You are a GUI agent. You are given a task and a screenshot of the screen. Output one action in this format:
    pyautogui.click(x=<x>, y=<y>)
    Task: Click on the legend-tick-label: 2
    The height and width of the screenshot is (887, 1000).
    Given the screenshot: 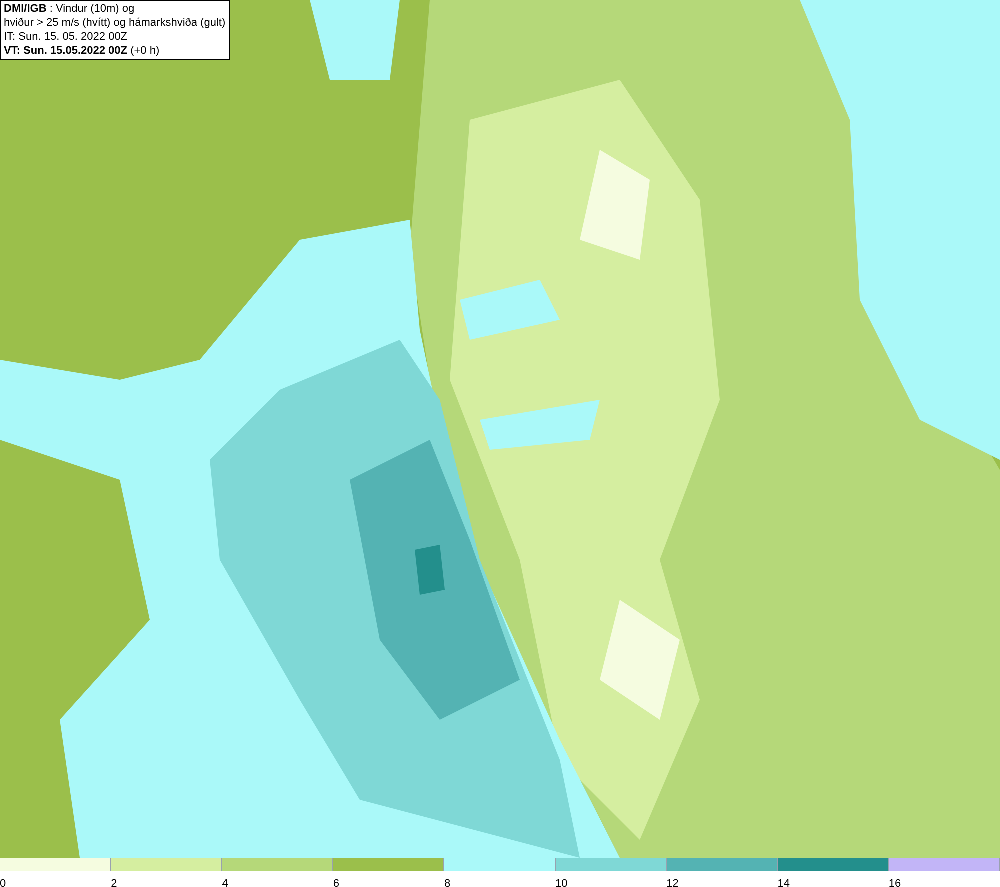 What is the action you would take?
    pyautogui.click(x=114, y=882)
    